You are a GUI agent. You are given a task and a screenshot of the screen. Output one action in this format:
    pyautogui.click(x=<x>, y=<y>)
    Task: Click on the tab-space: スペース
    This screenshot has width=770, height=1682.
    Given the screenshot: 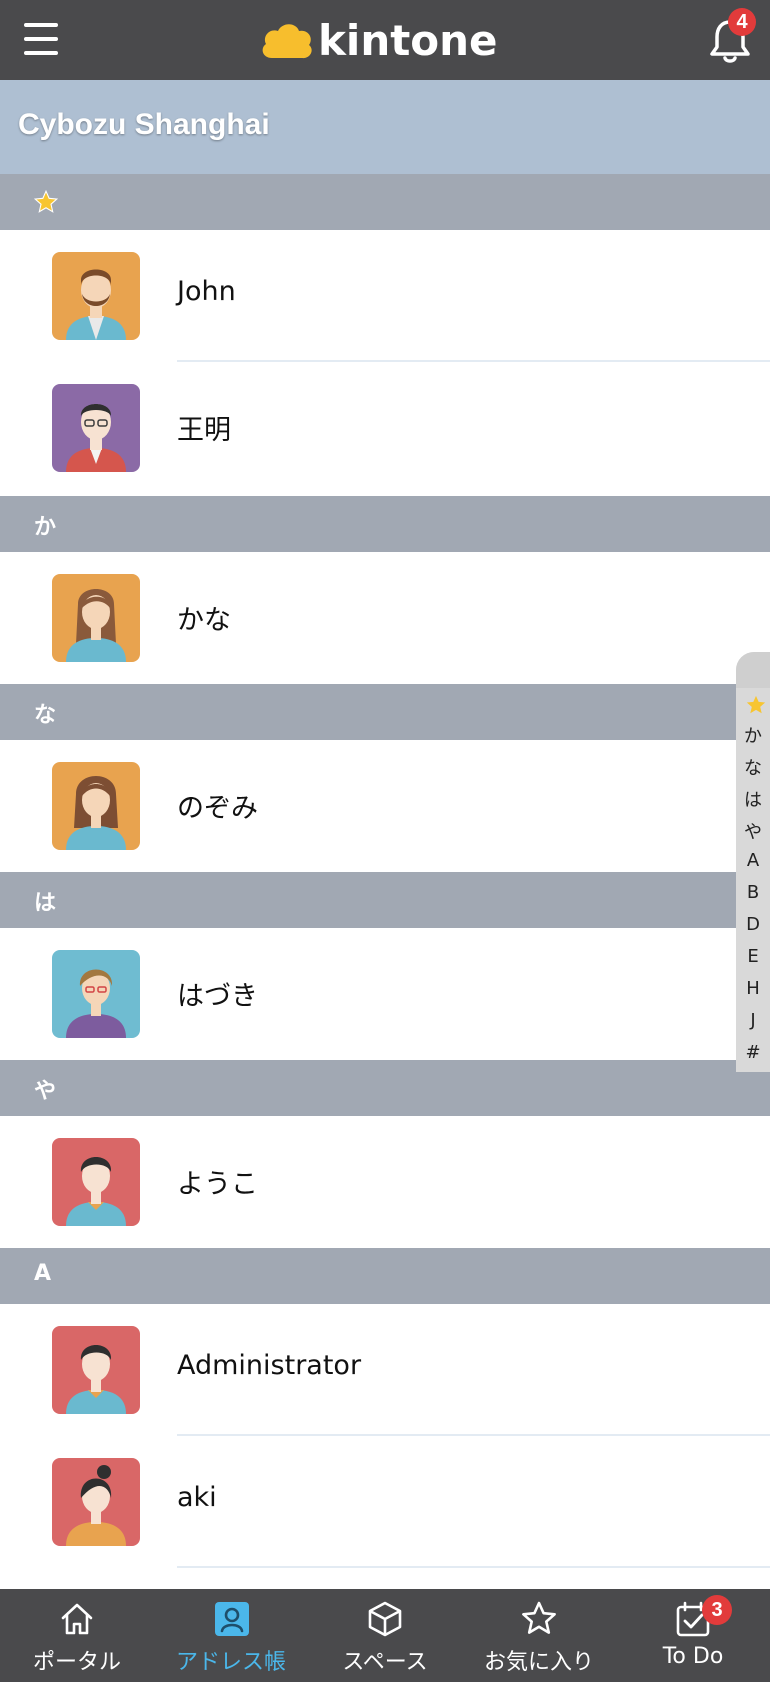 What is the action you would take?
    pyautogui.click(x=385, y=1635)
    